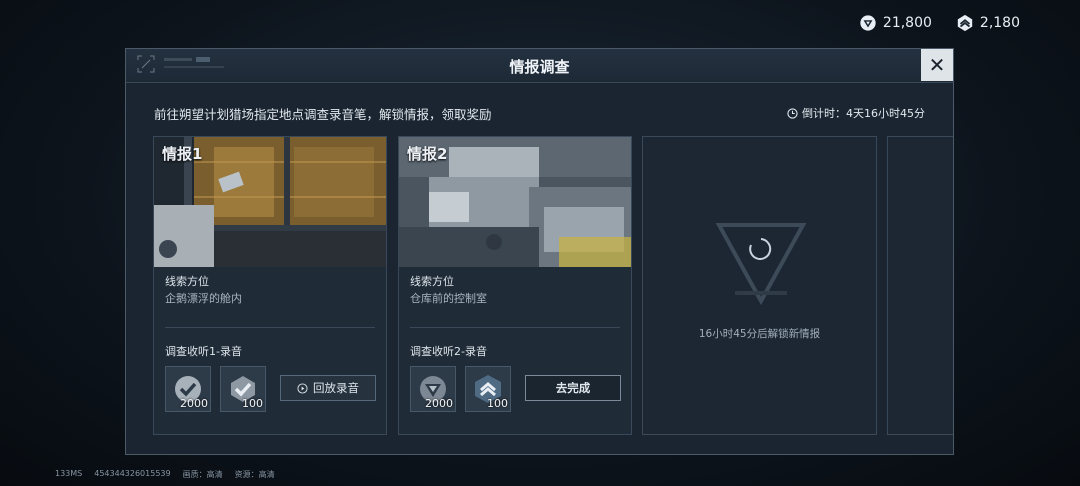  What do you see at coordinates (759, 334) in the screenshot?
I see `unlock-message: 16小时45分后解锁新情报` at bounding box center [759, 334].